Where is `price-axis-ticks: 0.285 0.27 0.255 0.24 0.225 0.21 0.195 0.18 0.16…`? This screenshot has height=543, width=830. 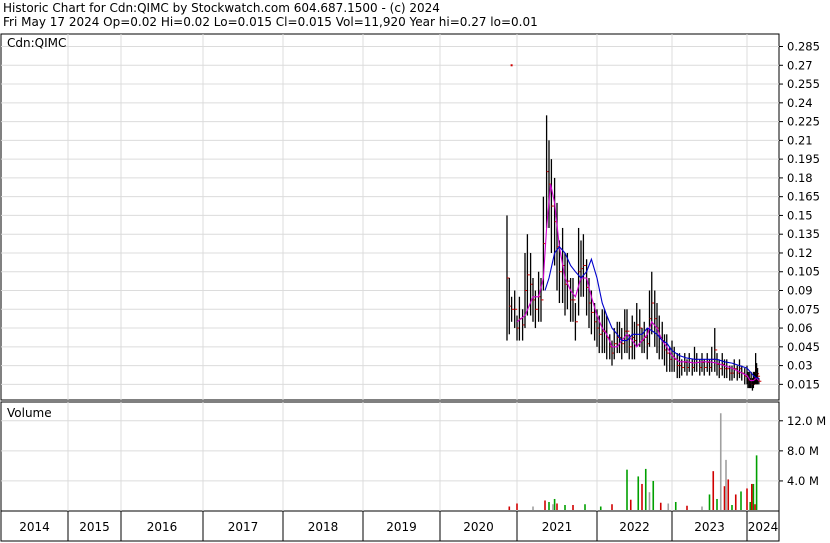
price-axis-ticks: 0.285 0.27 0.255 0.24 0.225 0.21 0.195 0.18 0.16… is located at coordinates (799, 215).